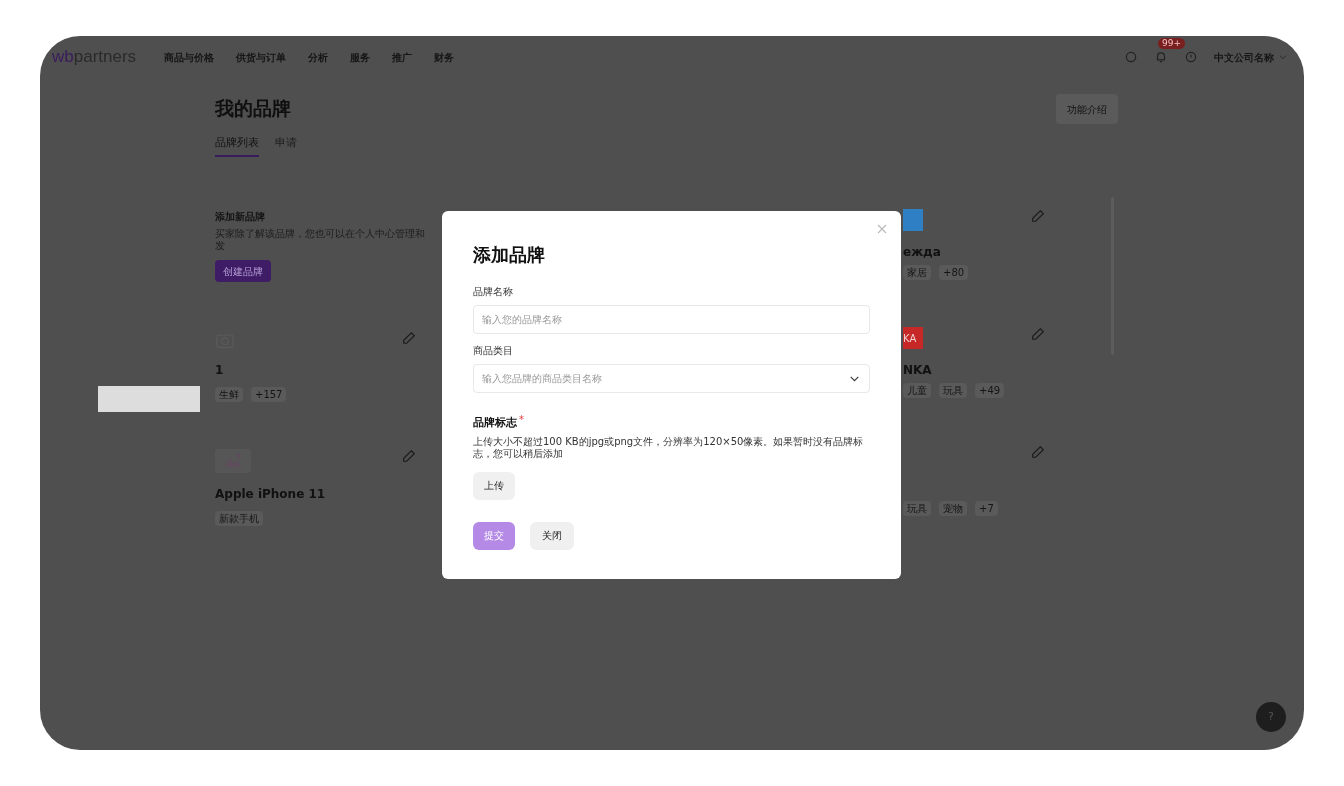  What do you see at coordinates (953, 508) in the screenshot?
I see `category-tag: 宠物` at bounding box center [953, 508].